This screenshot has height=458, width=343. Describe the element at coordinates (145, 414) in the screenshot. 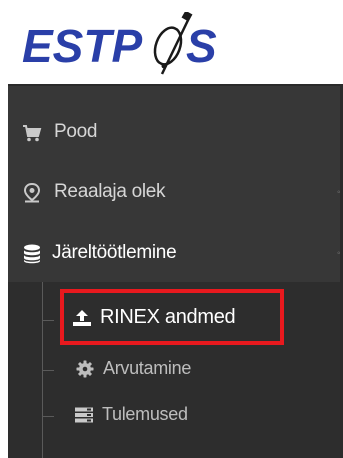

I see `submenu-item-label: Tulemused` at that location.